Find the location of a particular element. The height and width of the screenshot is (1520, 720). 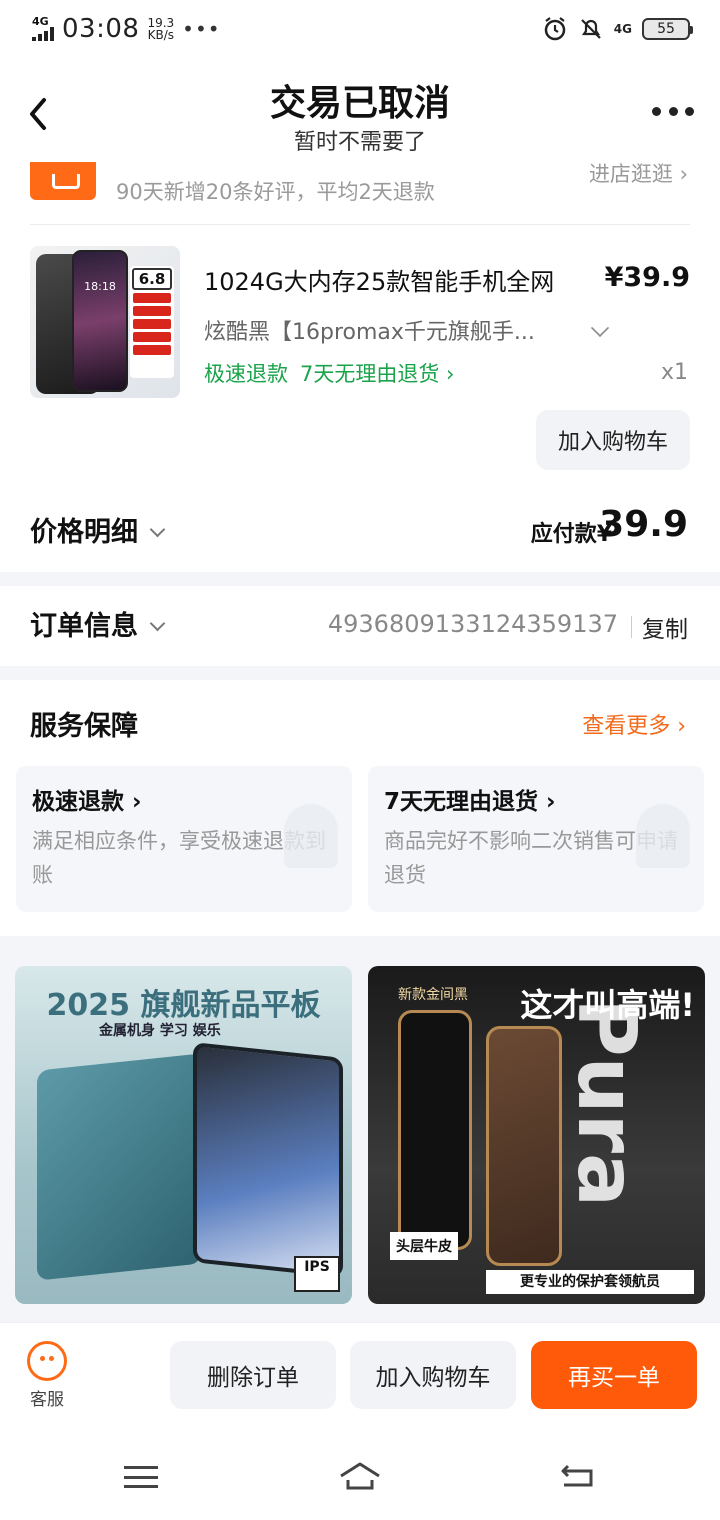

copy-button: 复制 is located at coordinates (665, 627).